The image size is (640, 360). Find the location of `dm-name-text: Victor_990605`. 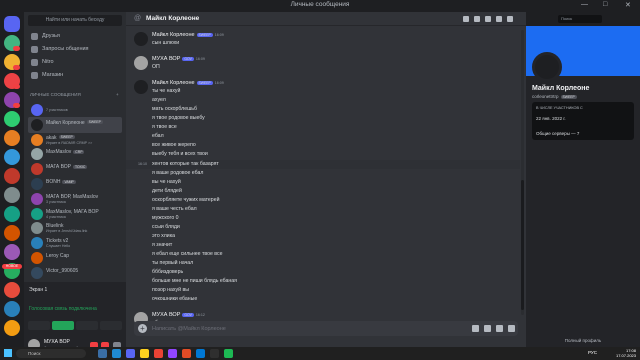

dm-name-text: Victor_990605 is located at coordinates (62, 270).